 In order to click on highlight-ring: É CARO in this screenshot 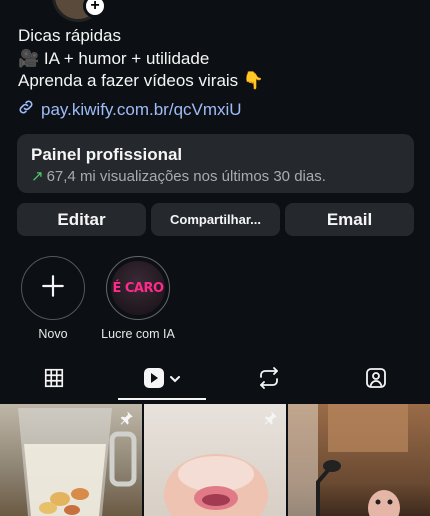, I will do `click(138, 288)`.